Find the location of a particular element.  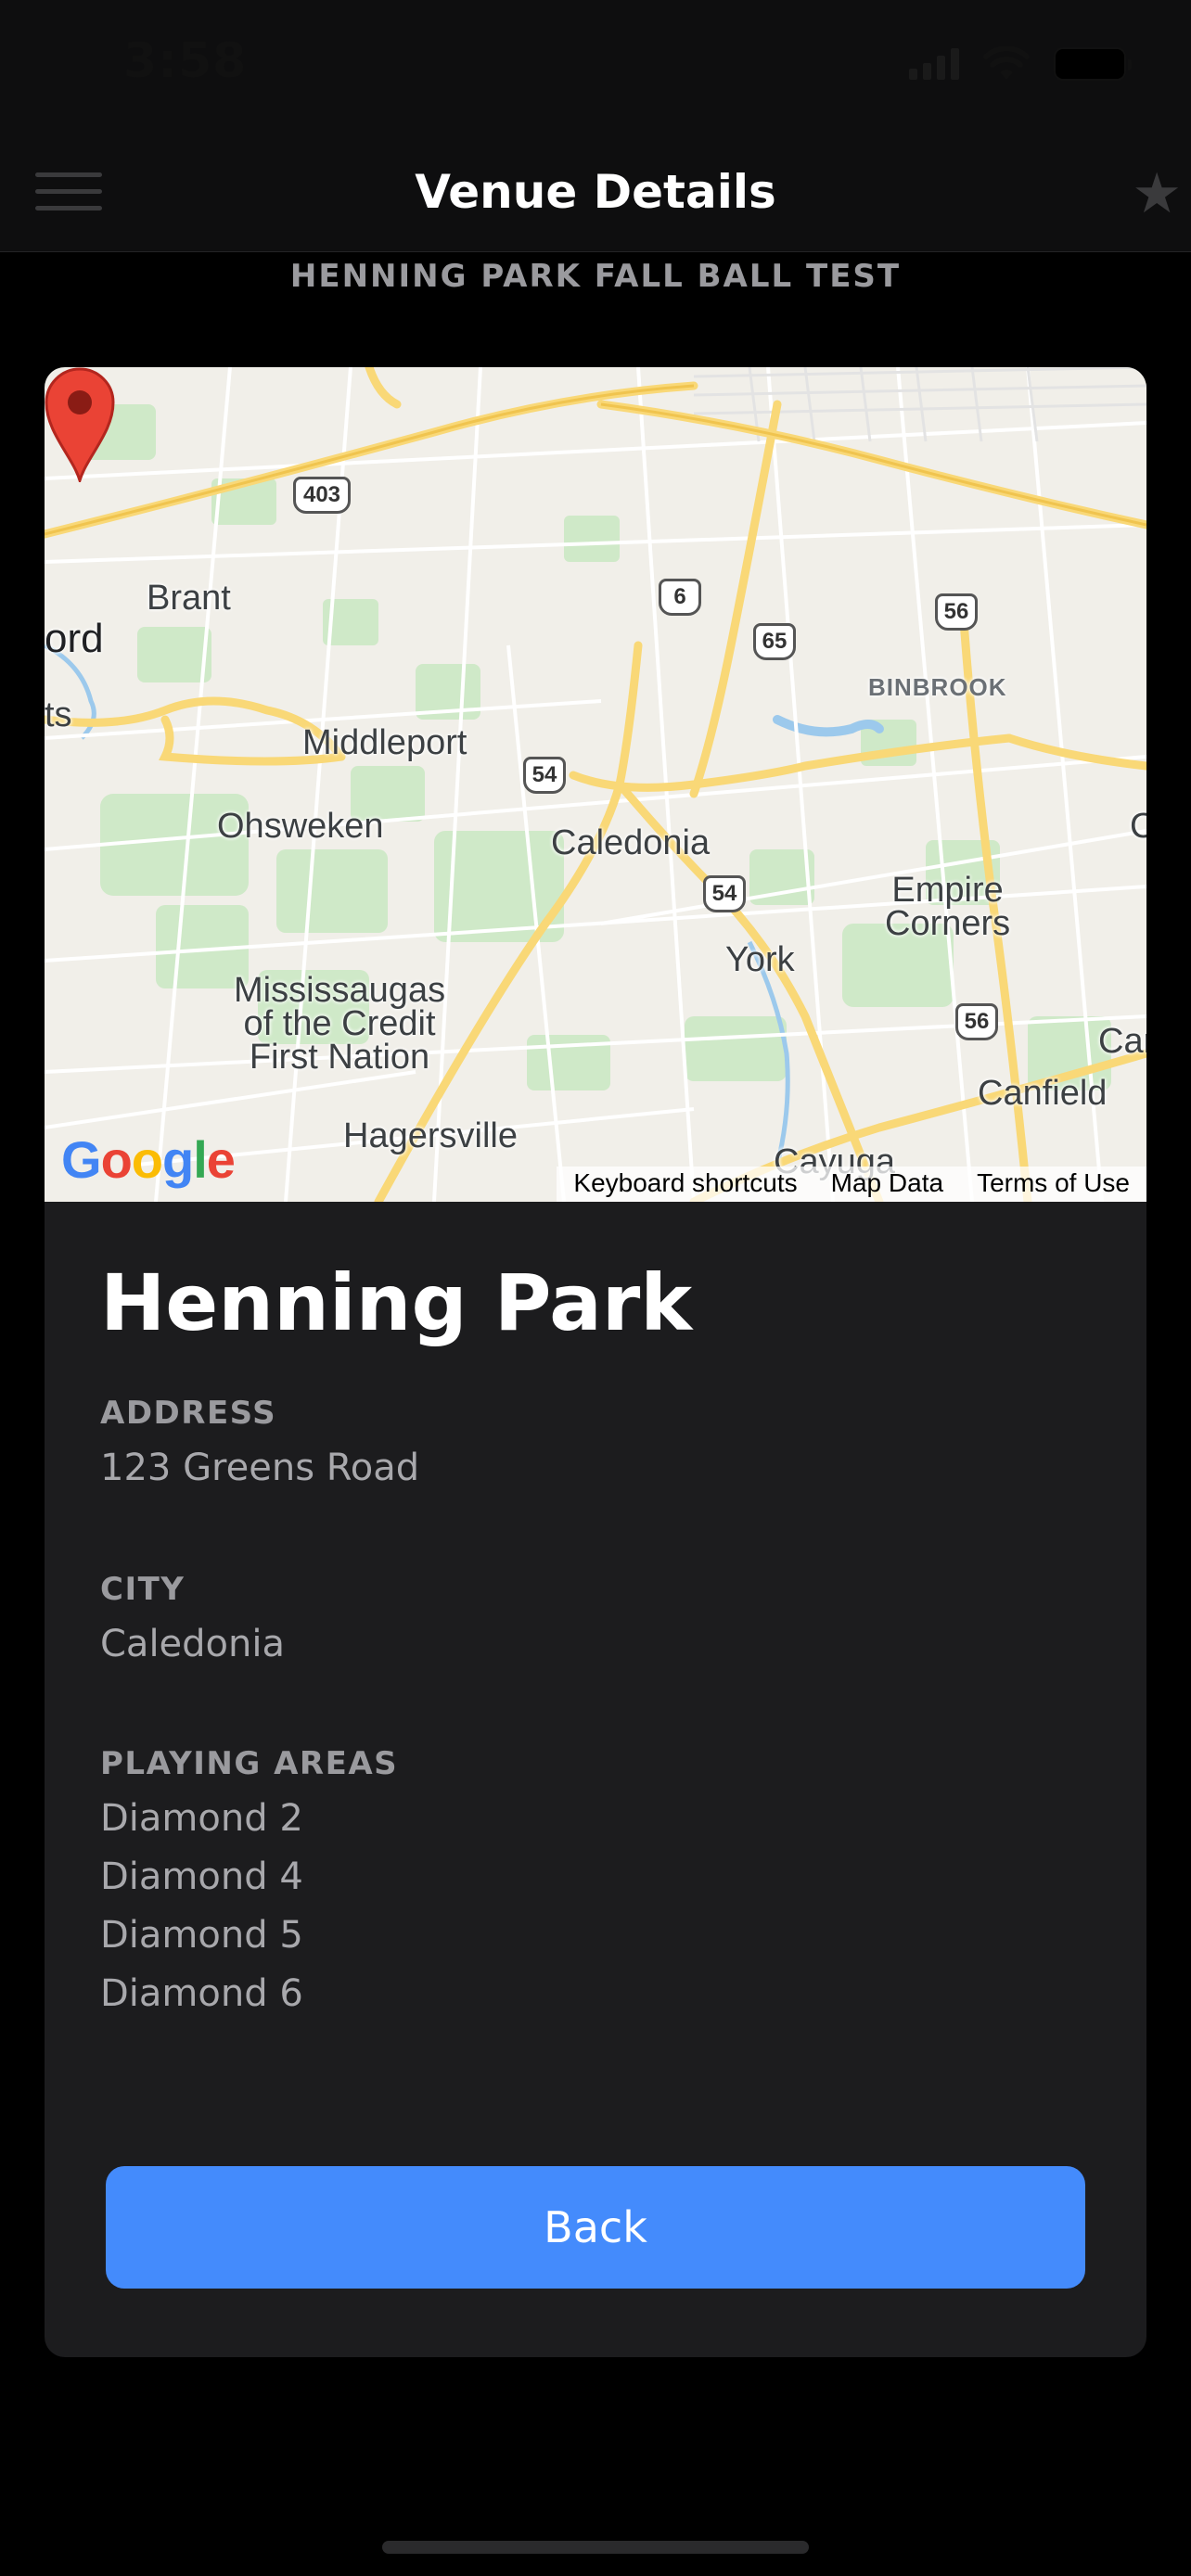

map-label-empire-corners: Empire Corners is located at coordinates (948, 907).